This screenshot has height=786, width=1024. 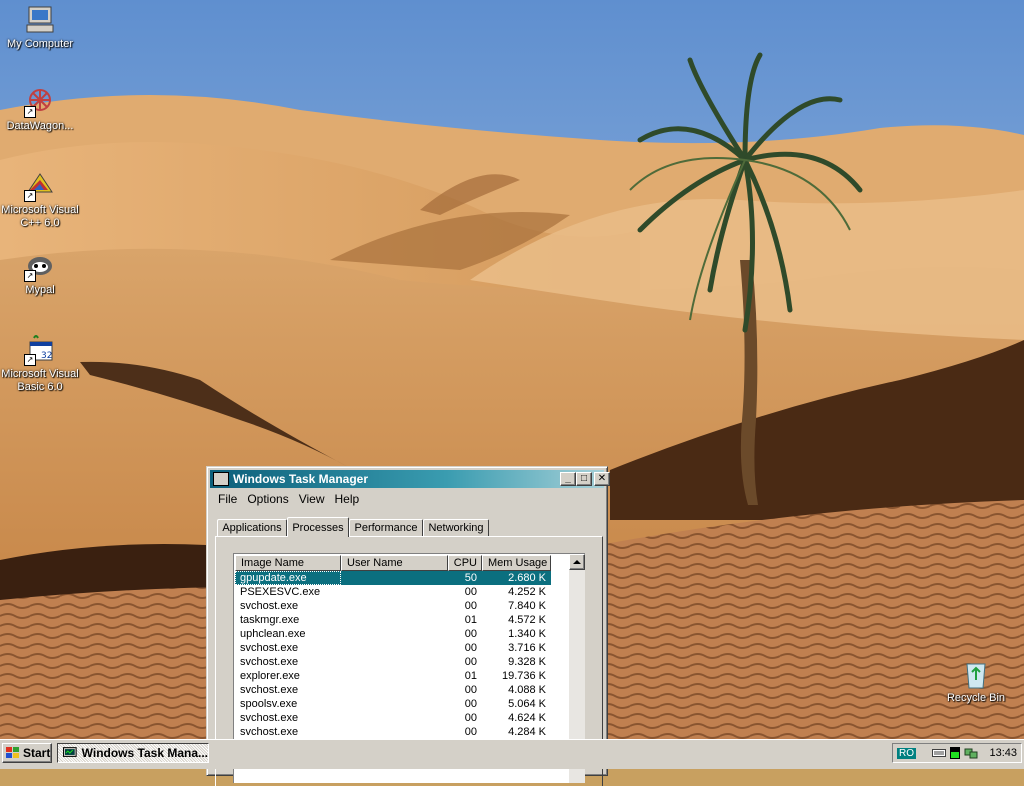 I want to click on arrow-up-icon, so click(x=577, y=562).